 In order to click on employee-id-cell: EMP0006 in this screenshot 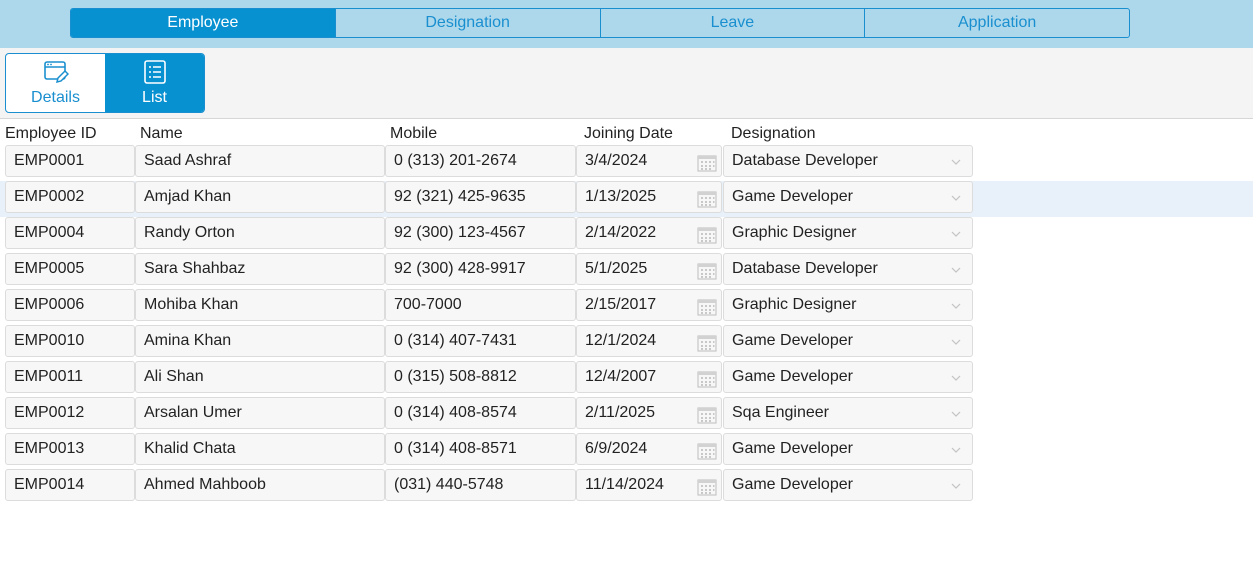, I will do `click(70, 305)`.